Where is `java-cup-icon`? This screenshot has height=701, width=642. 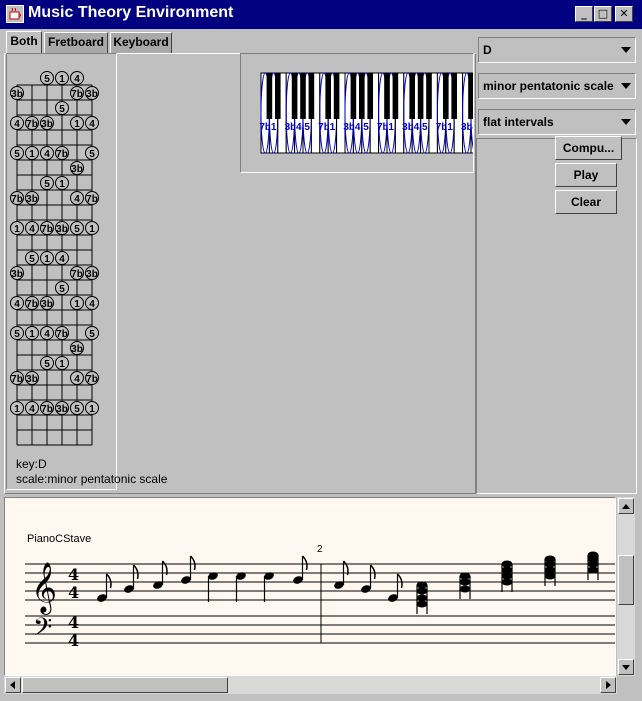
java-cup-icon is located at coordinates (15, 14).